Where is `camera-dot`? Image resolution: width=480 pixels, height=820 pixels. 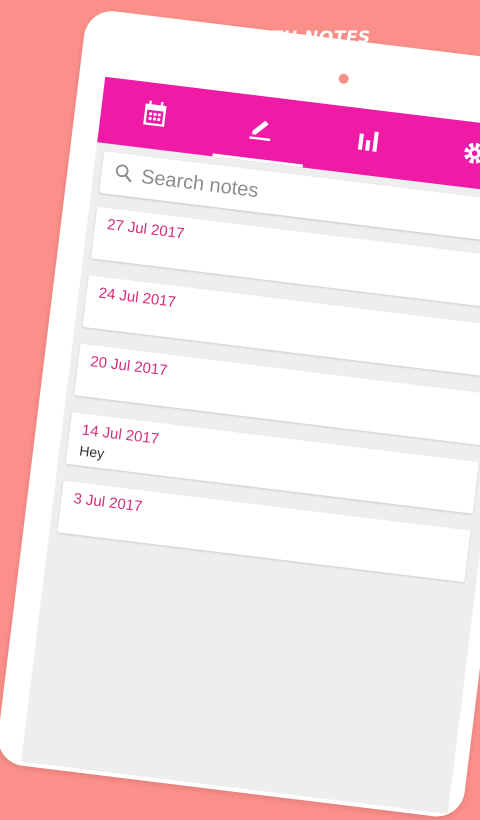 camera-dot is located at coordinates (344, 79).